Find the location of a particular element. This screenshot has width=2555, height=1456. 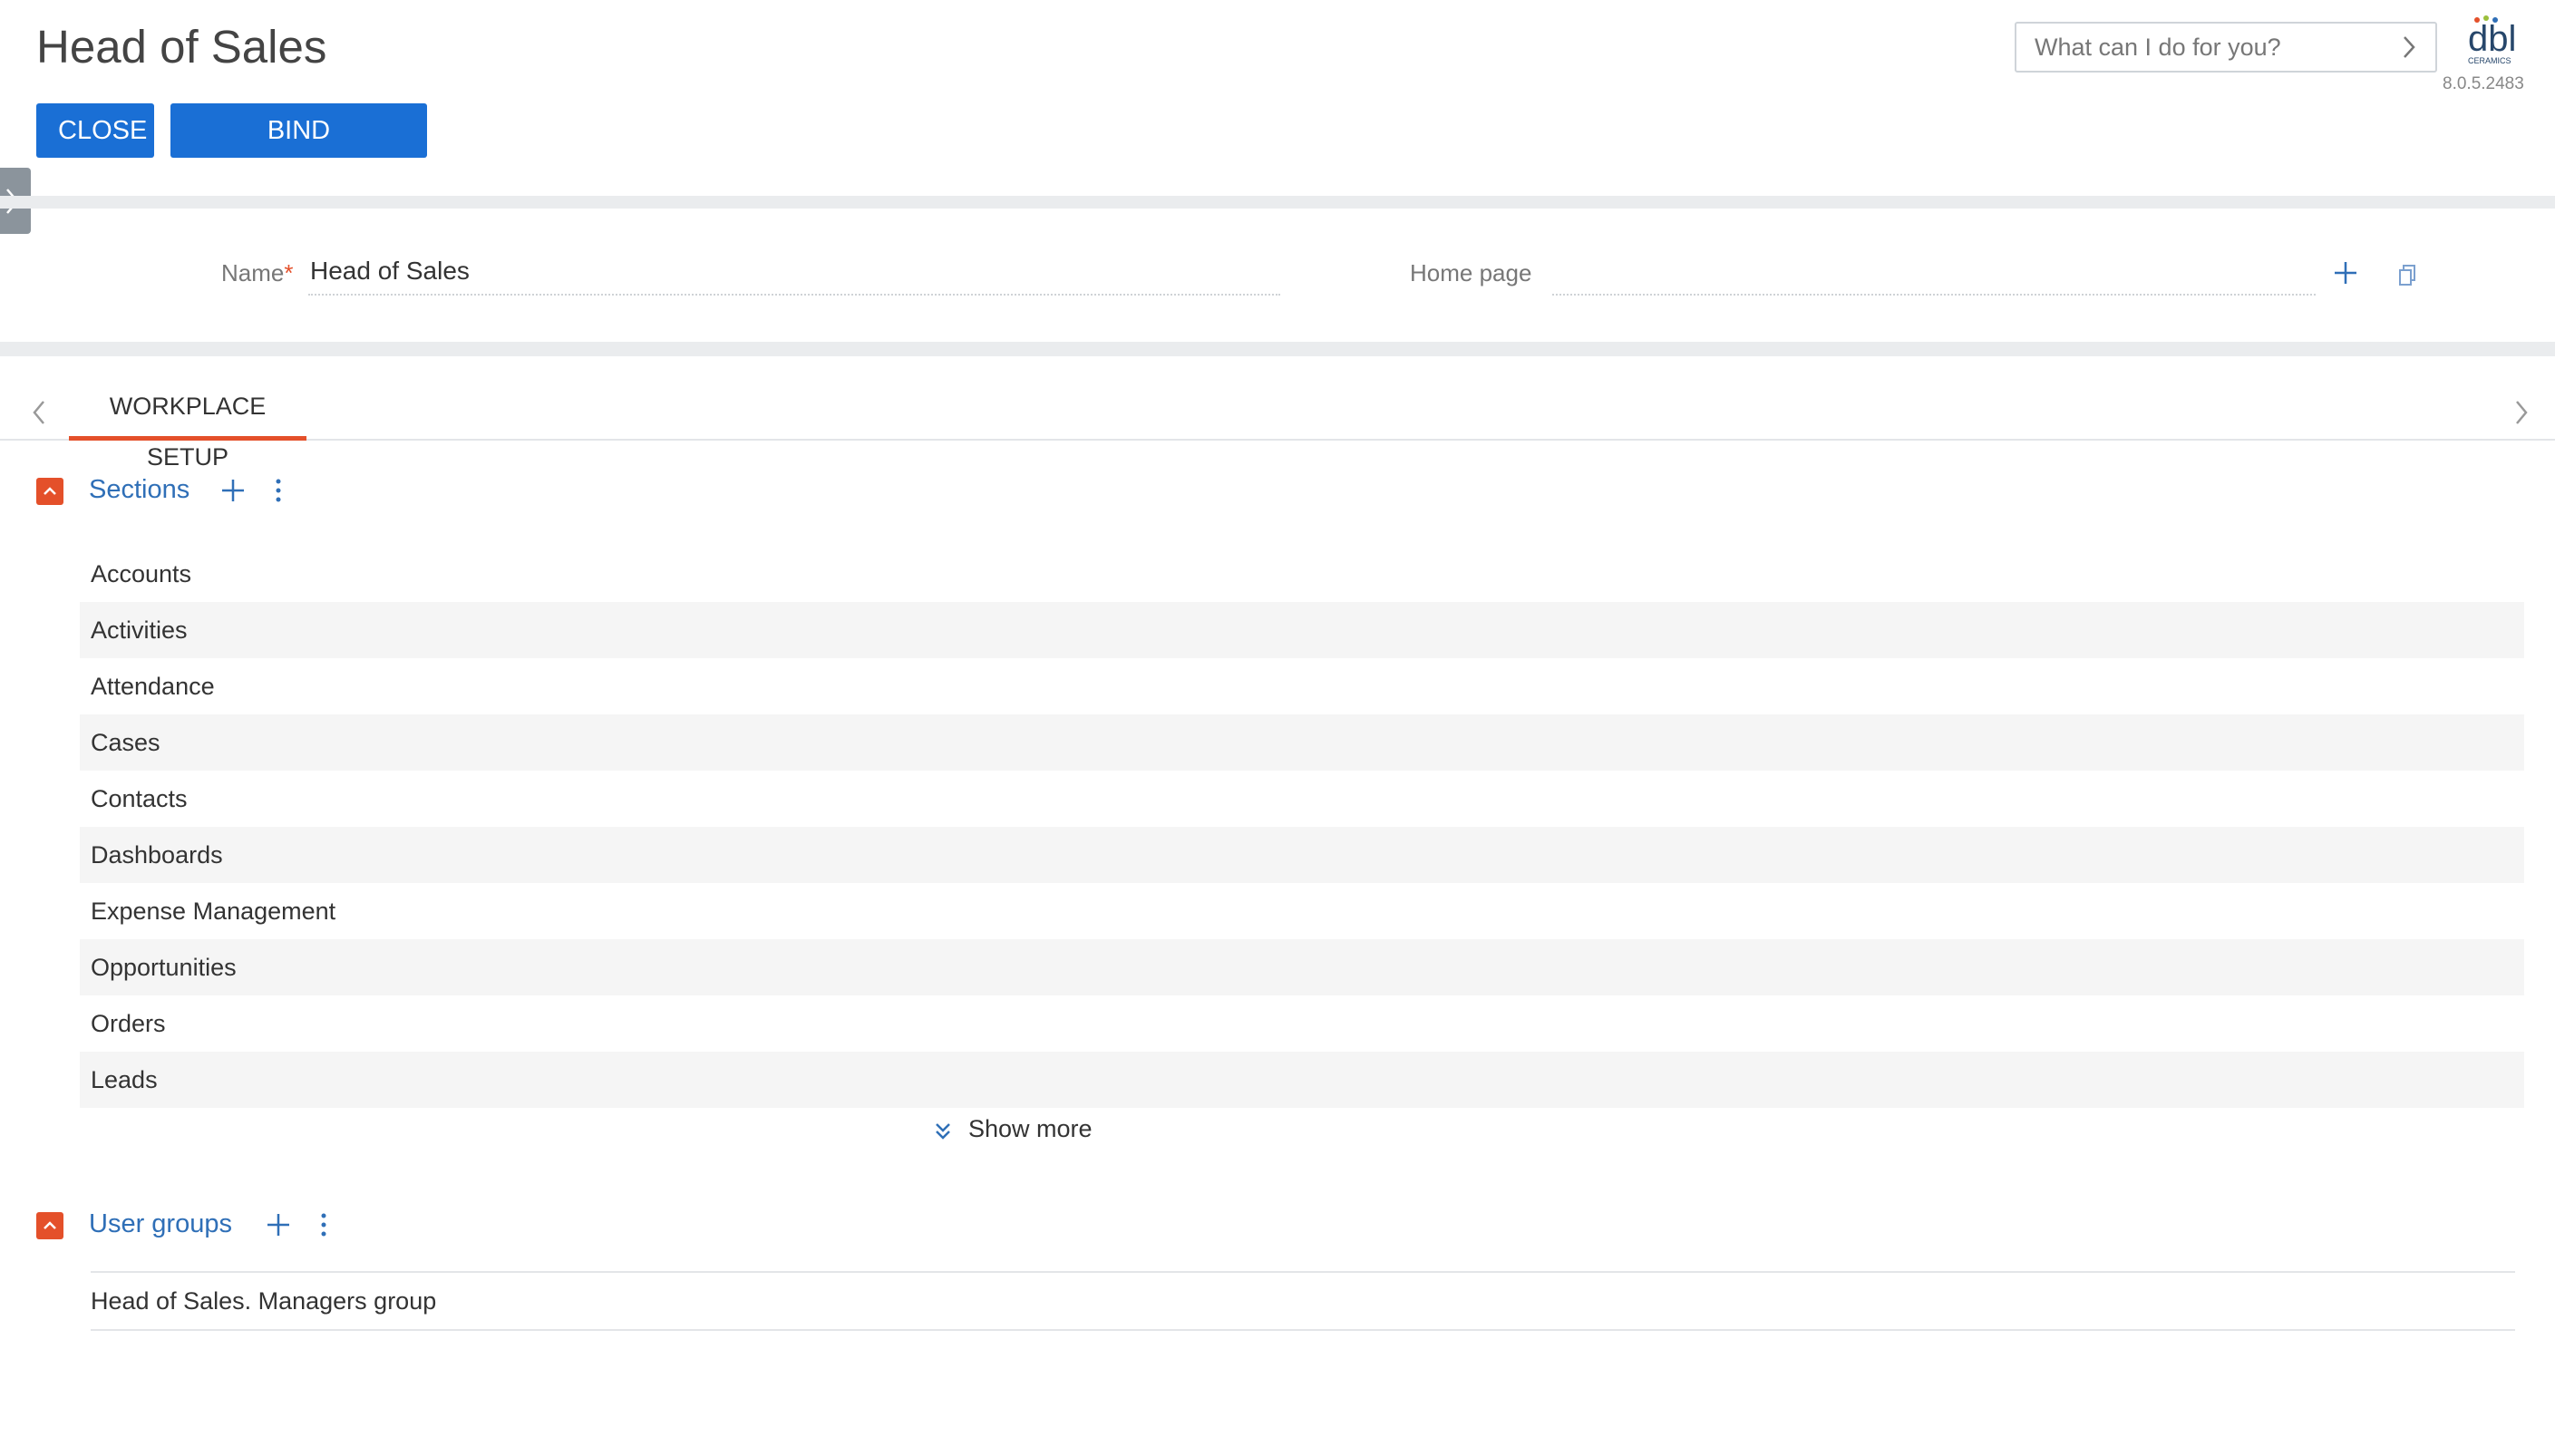

user-groups-table: Head of Sales. Managers group is located at coordinates (1303, 1301).